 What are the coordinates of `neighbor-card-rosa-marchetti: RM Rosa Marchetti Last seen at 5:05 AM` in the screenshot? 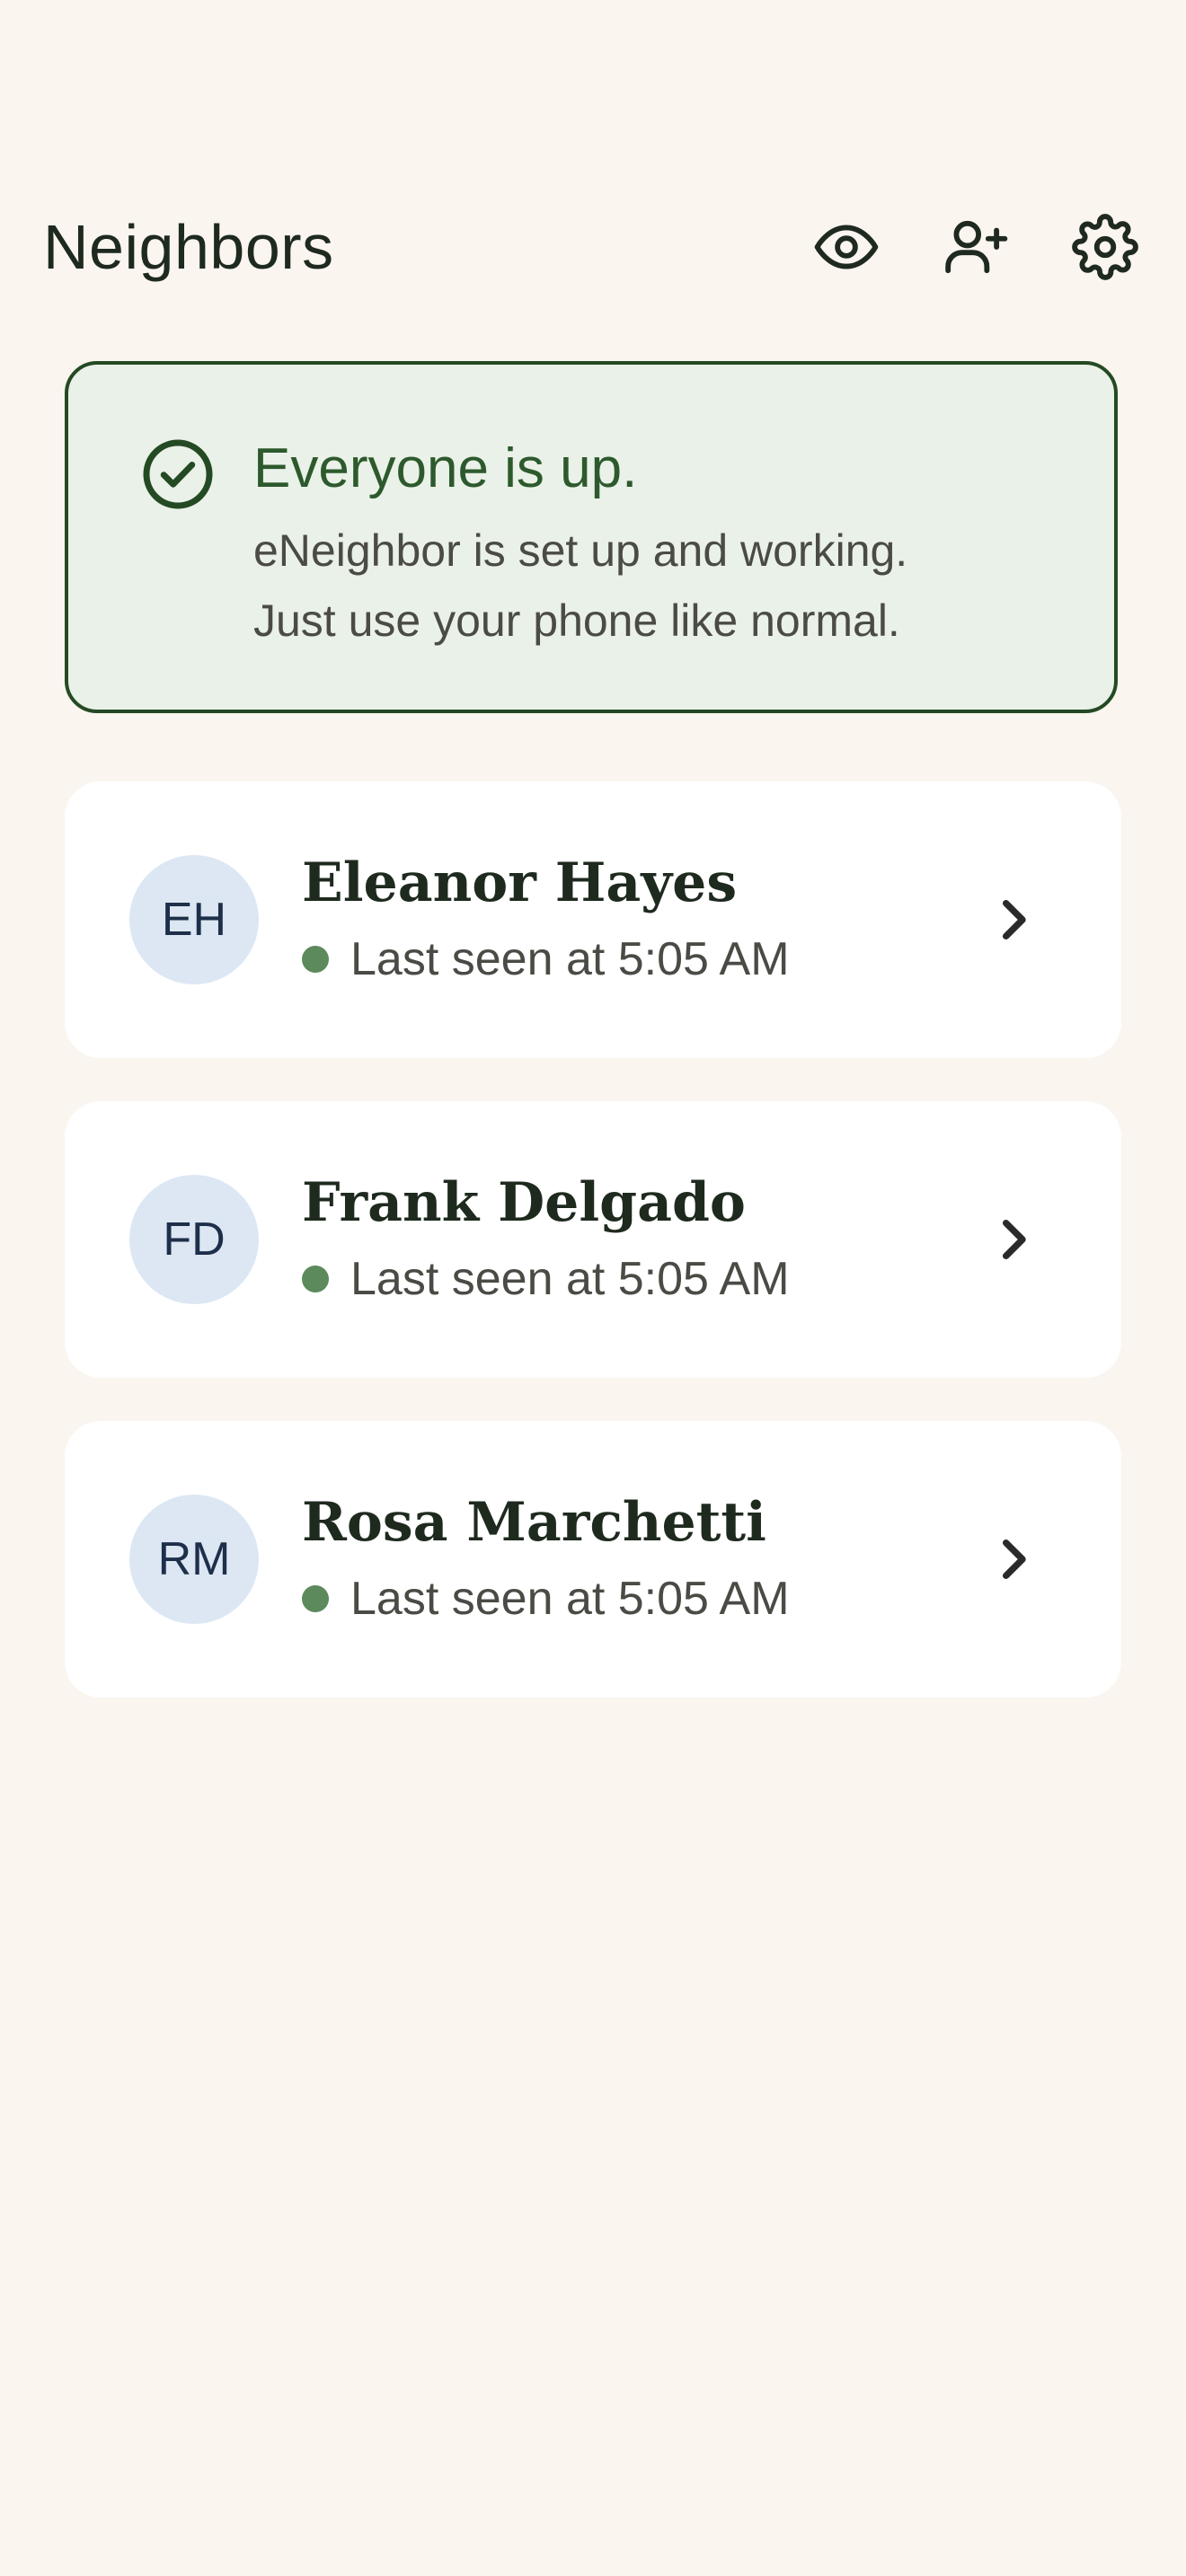 It's located at (593, 1559).